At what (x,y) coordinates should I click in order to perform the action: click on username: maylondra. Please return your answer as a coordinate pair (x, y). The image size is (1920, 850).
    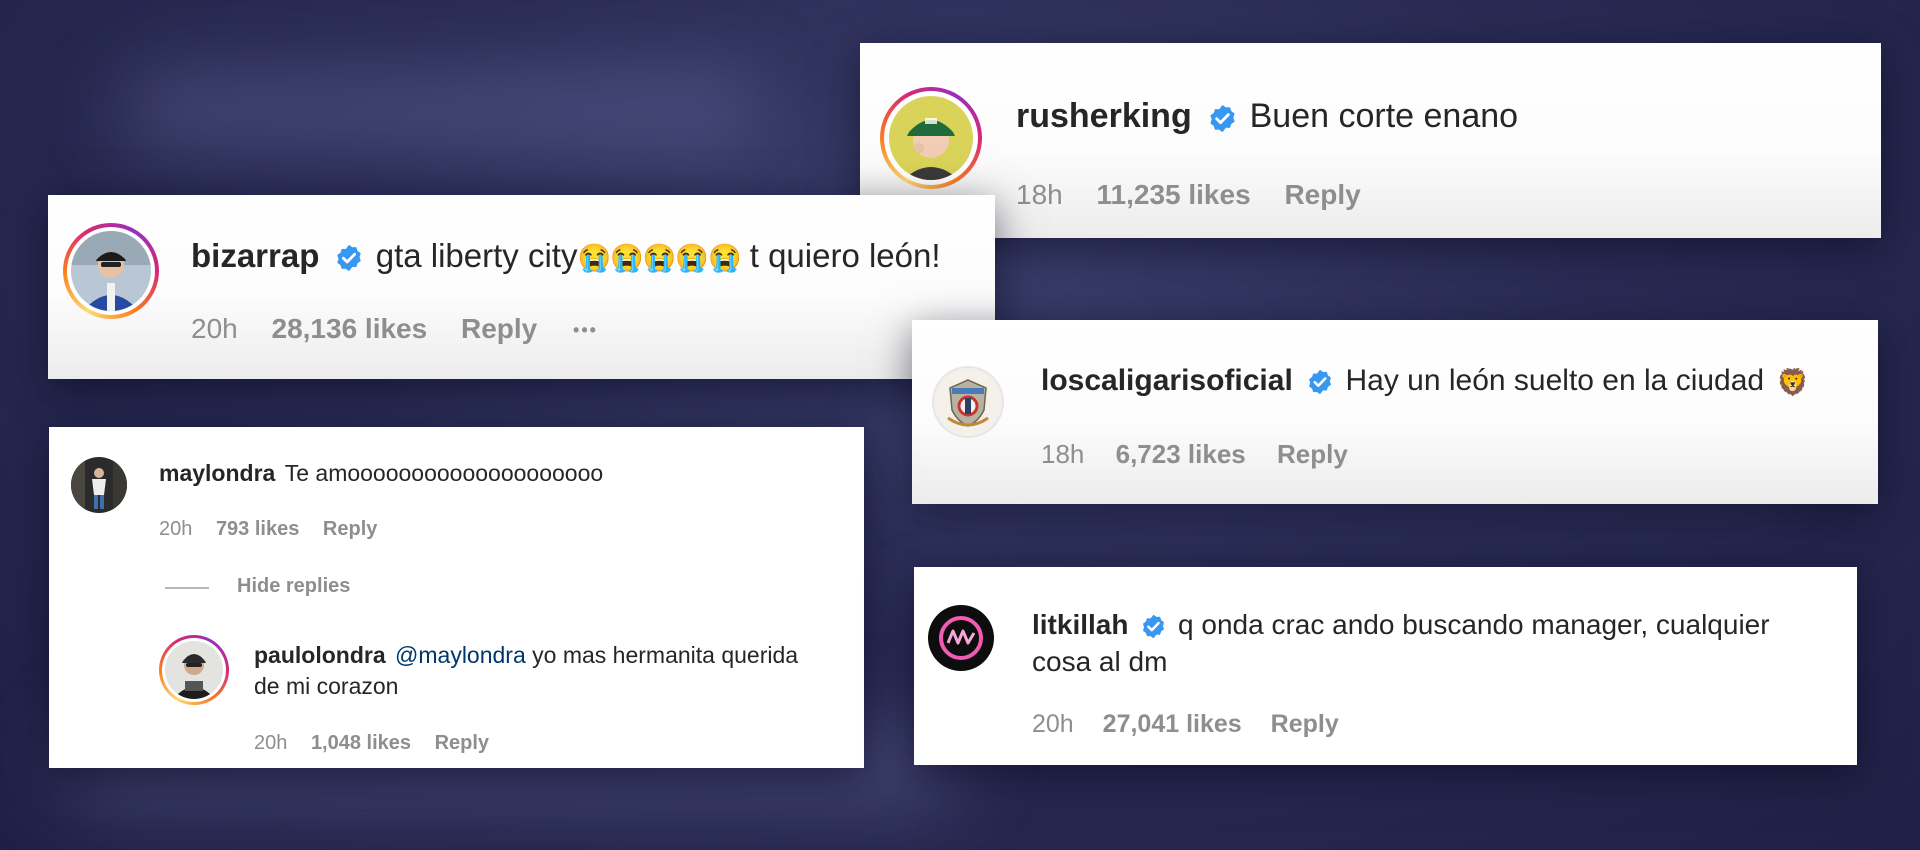
    Looking at the image, I should click on (217, 473).